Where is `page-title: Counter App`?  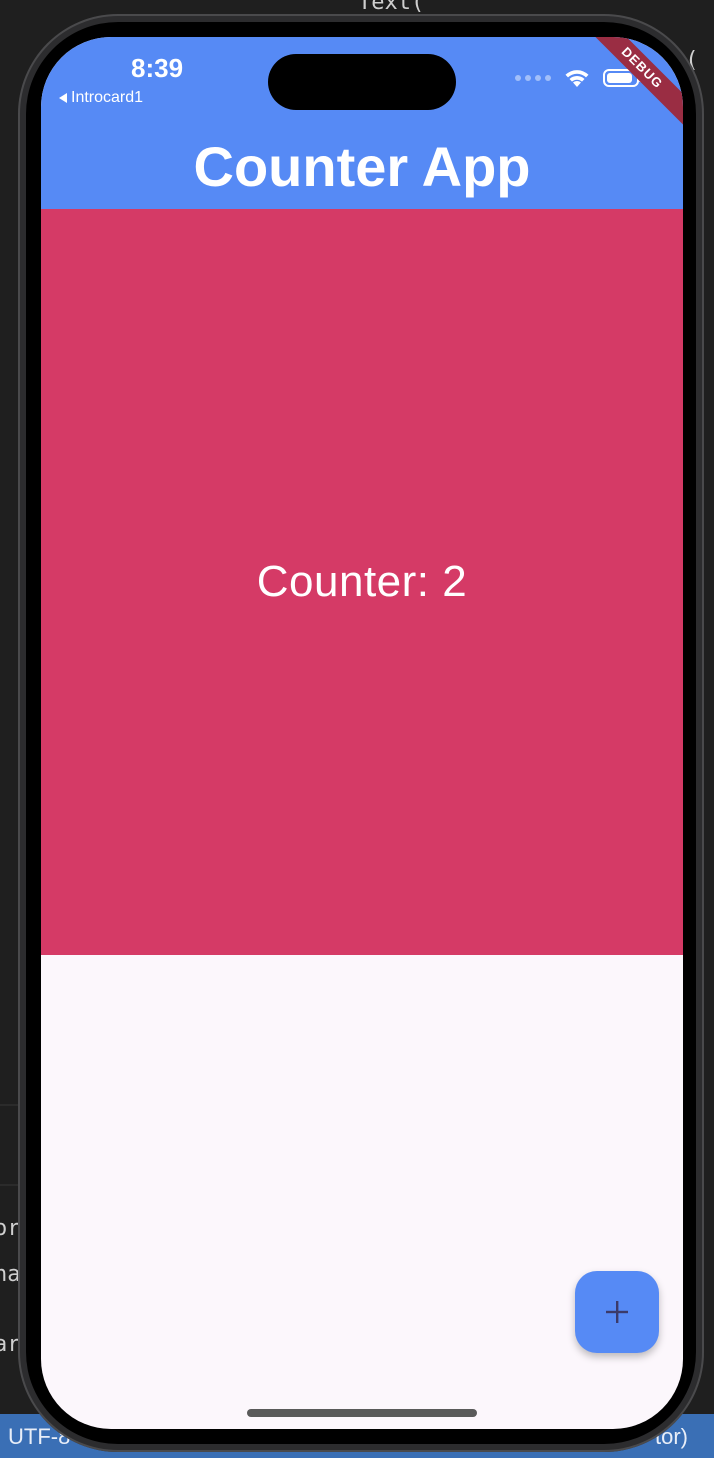 page-title: Counter App is located at coordinates (362, 166).